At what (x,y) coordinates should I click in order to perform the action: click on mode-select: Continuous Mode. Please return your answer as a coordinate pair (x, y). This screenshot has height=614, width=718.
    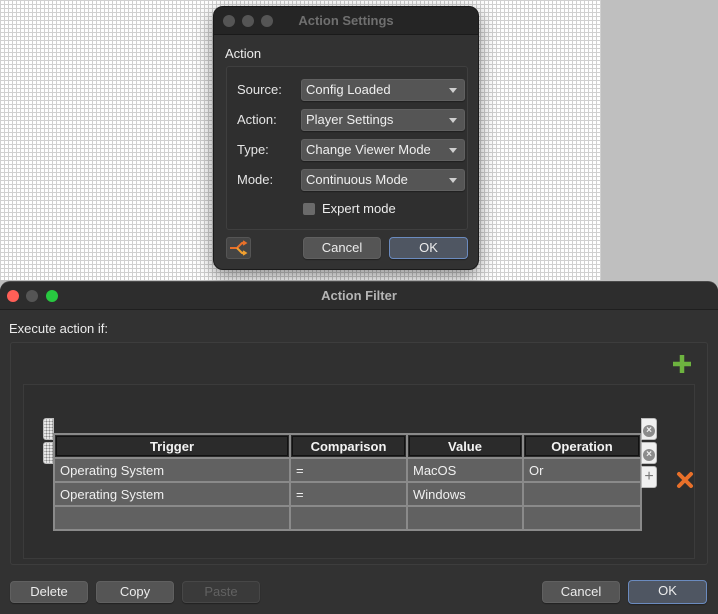
    Looking at the image, I should click on (383, 180).